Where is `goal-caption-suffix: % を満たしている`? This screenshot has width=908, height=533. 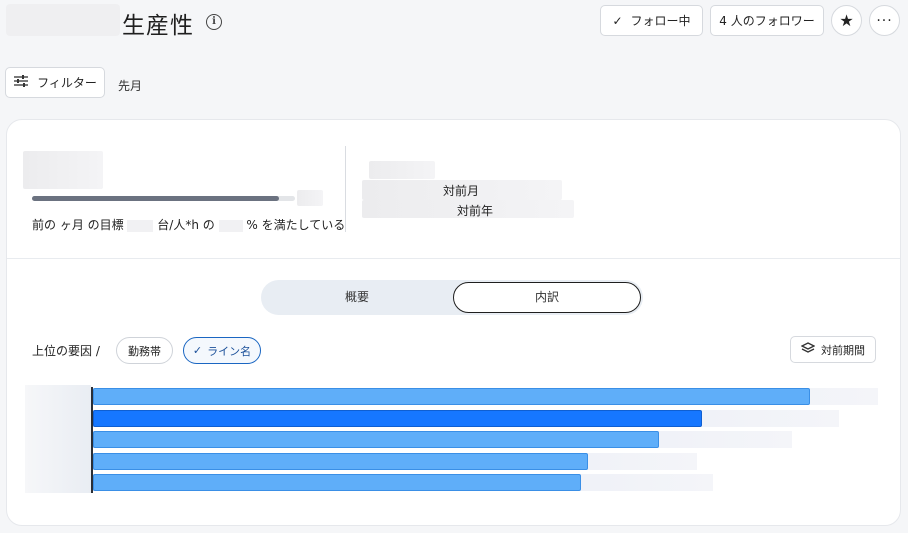
goal-caption-suffix: % を満たしている is located at coordinates (296, 225).